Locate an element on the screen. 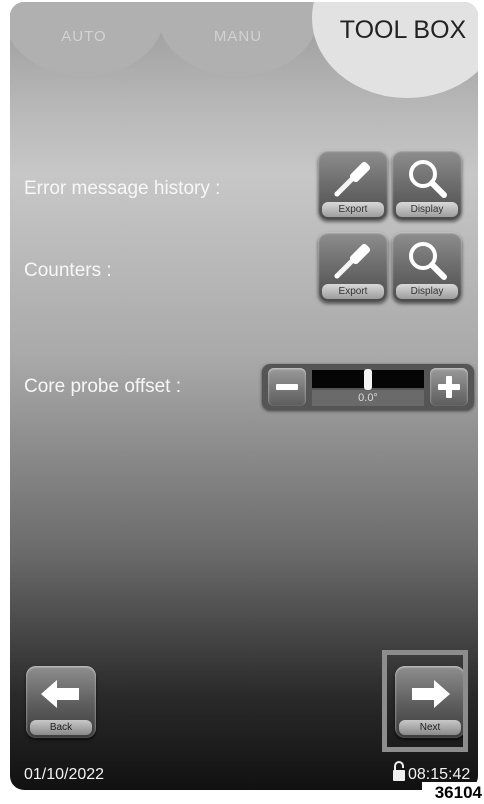 Image resolution: width=484 pixels, height=804 pixels. plus-icon is located at coordinates (449, 387).